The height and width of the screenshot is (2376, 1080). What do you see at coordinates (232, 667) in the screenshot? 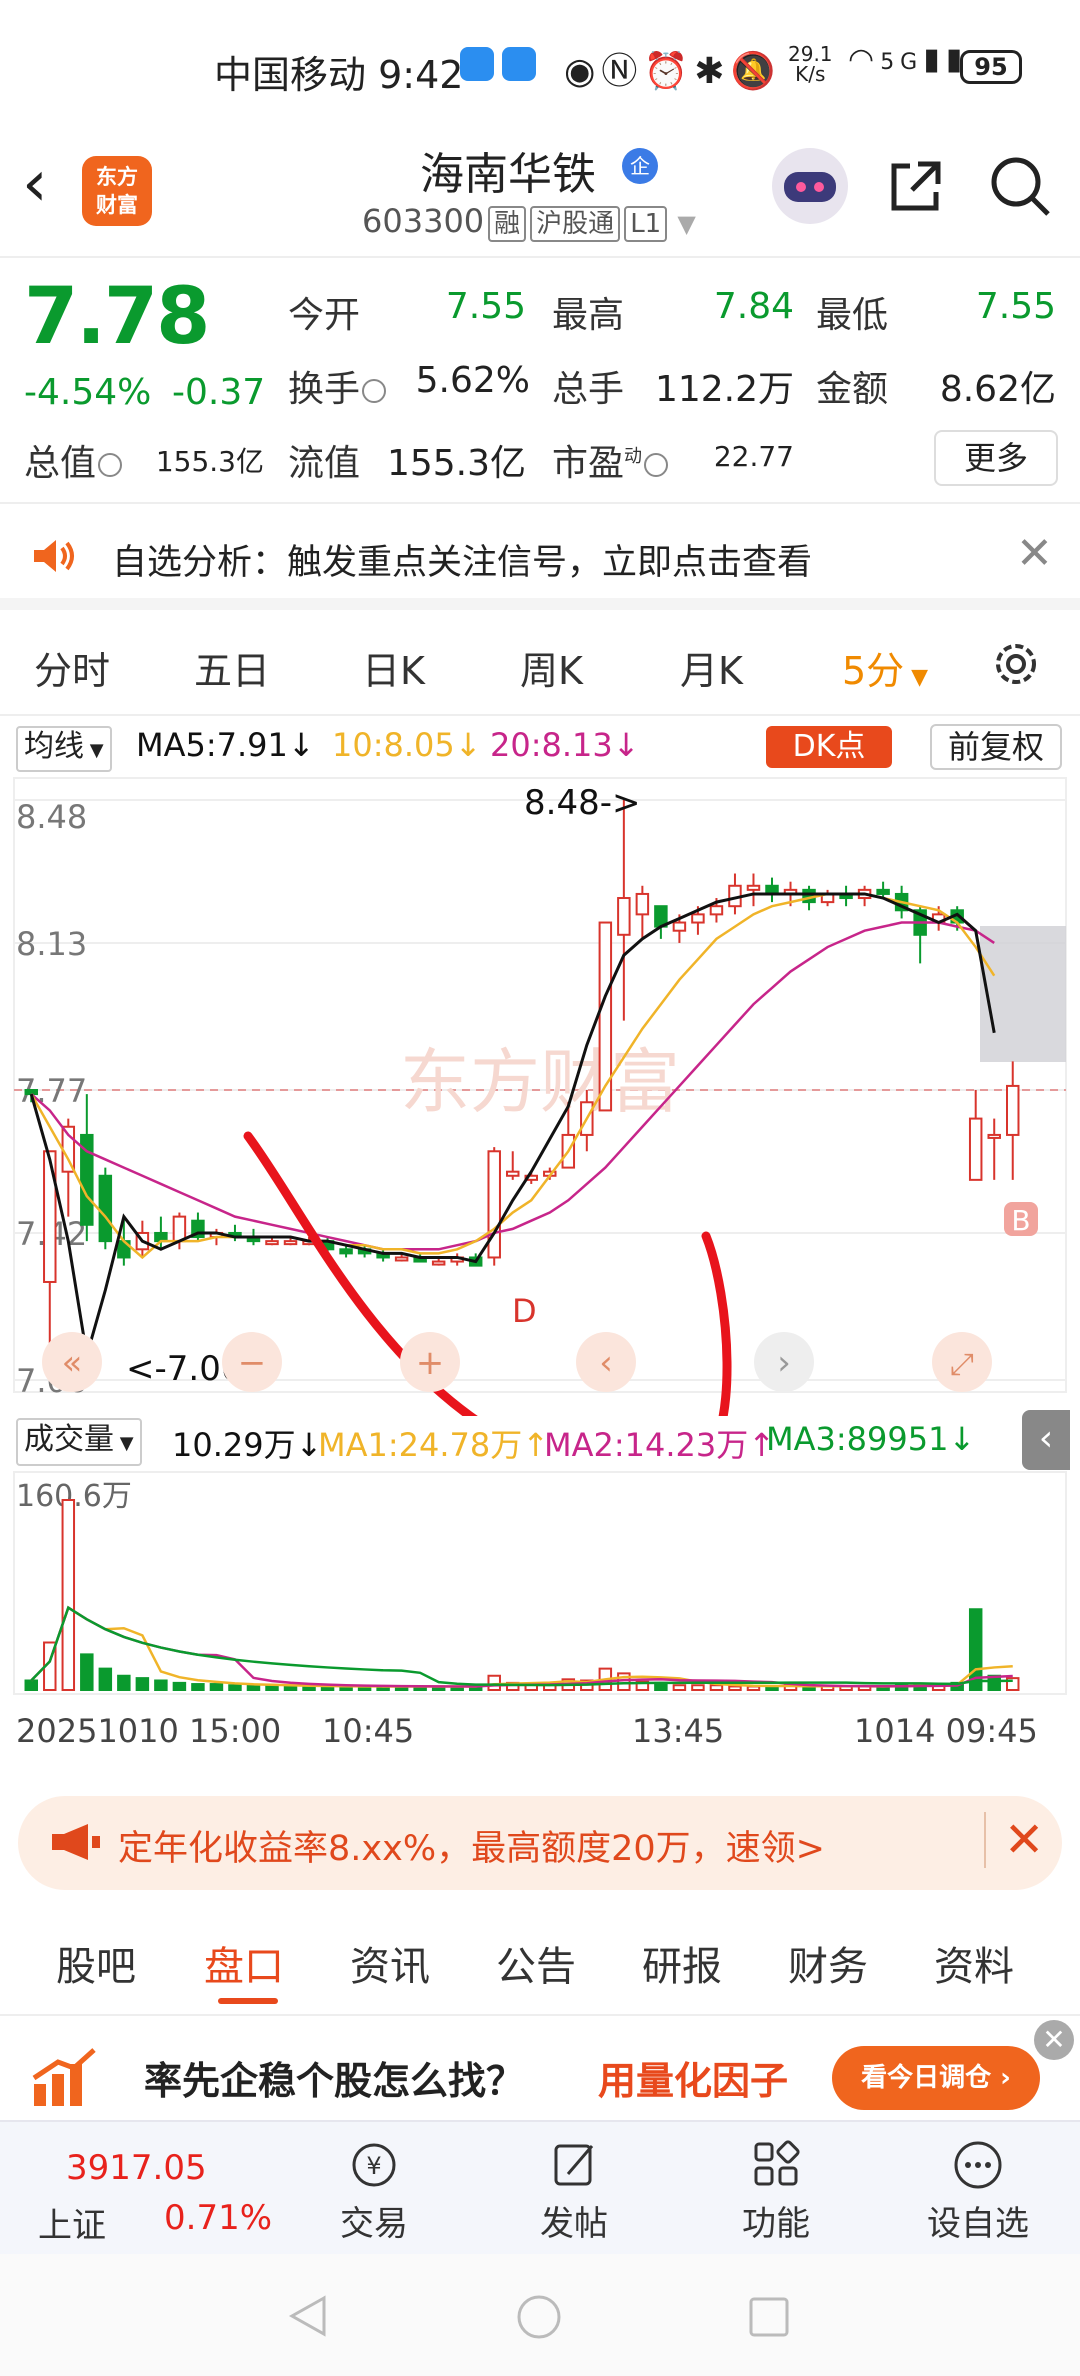
I see `tab-five-day: 五日` at bounding box center [232, 667].